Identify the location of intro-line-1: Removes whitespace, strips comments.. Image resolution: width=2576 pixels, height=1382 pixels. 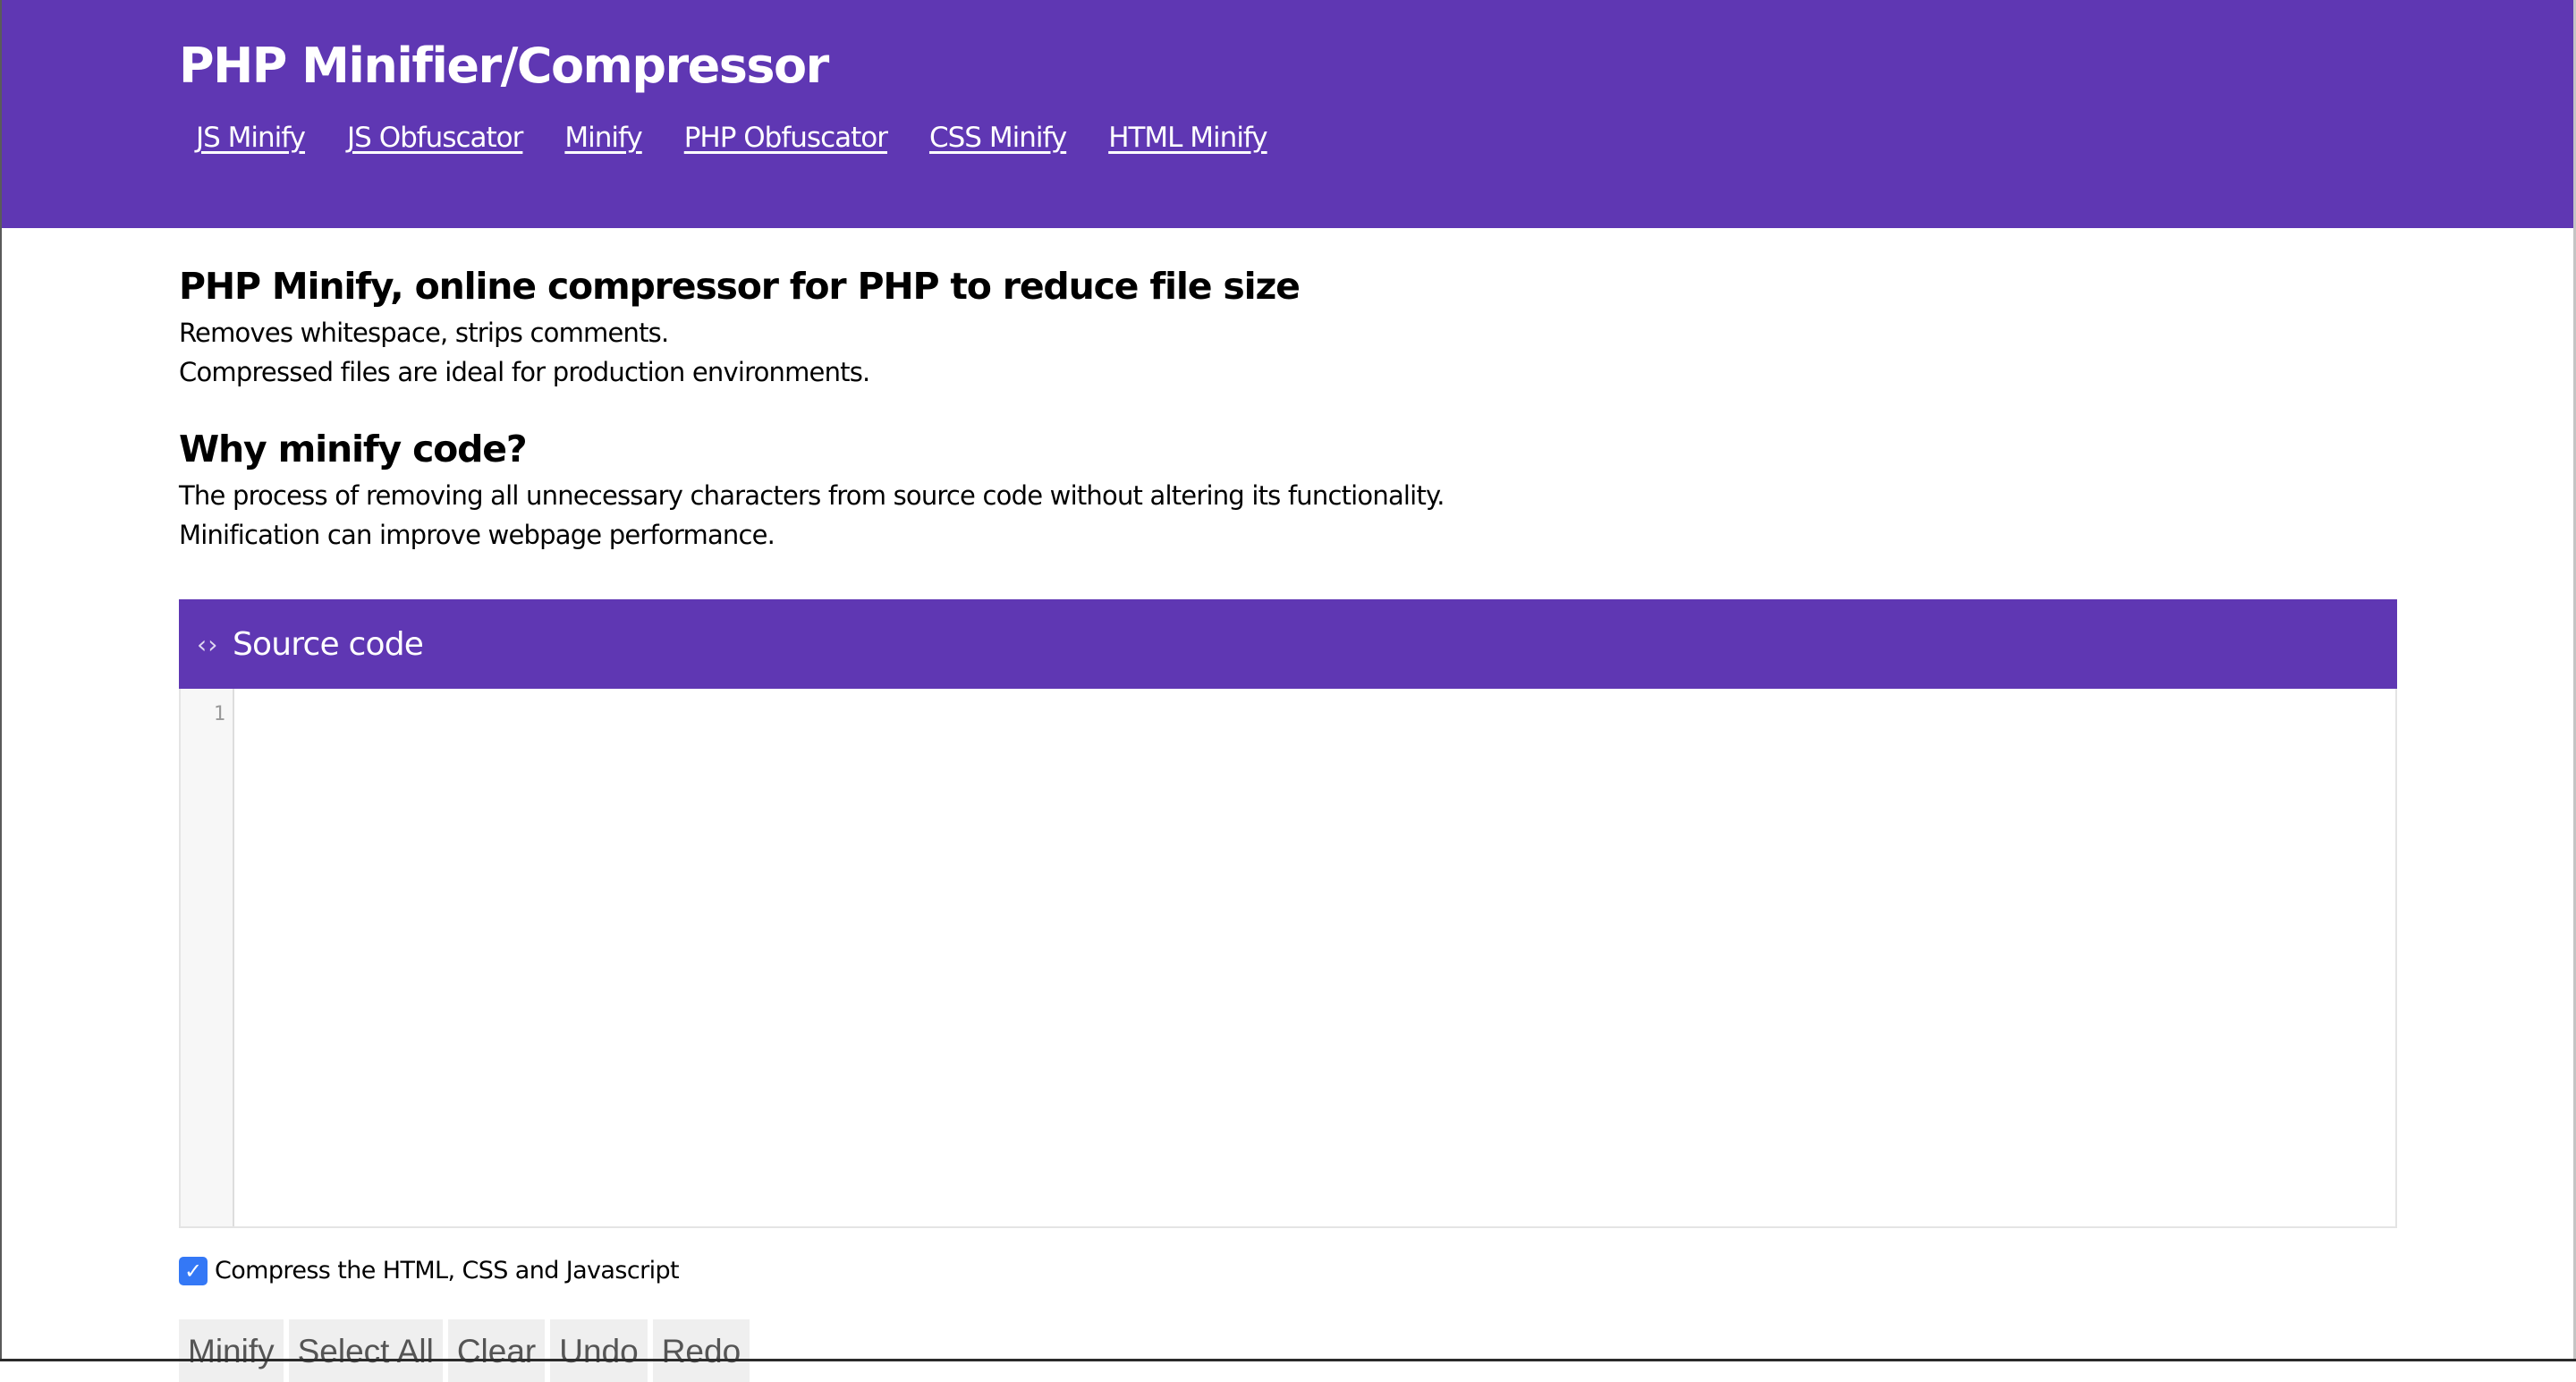
(424, 333).